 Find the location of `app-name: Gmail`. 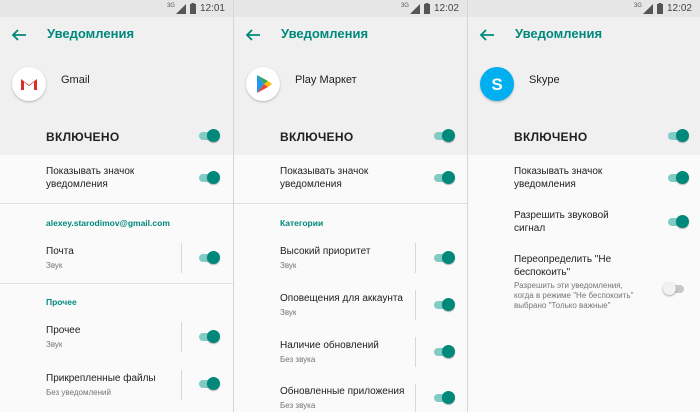

app-name: Gmail is located at coordinates (75, 80).